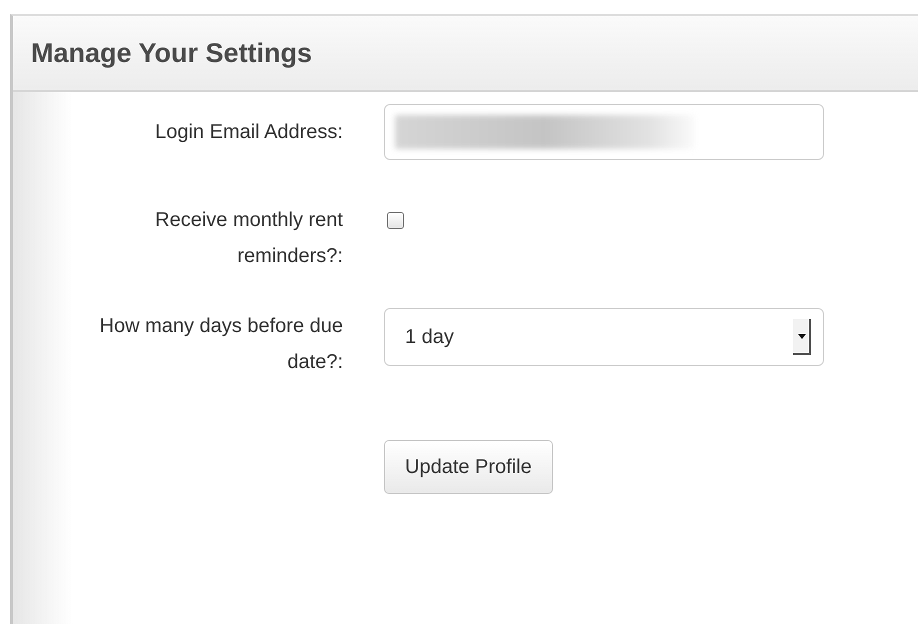 The height and width of the screenshot is (624, 918). I want to click on update-profile-button: Update Profile, so click(468, 467).